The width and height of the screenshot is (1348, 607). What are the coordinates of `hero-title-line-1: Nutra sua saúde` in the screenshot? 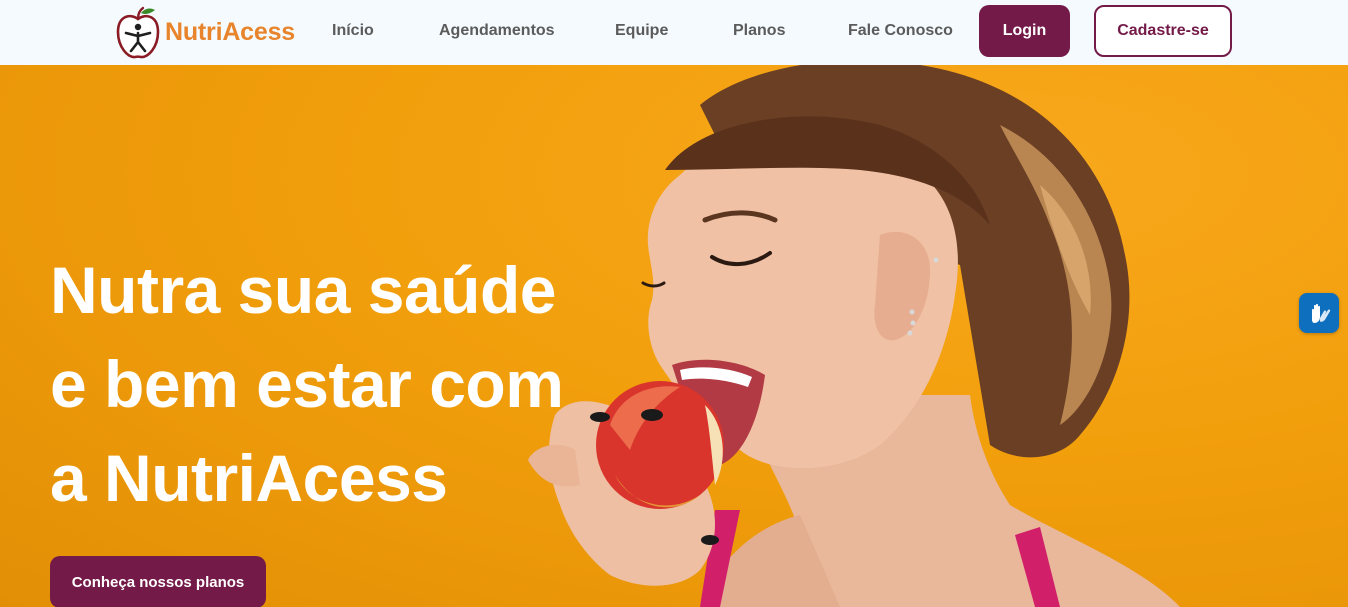 It's located at (303, 290).